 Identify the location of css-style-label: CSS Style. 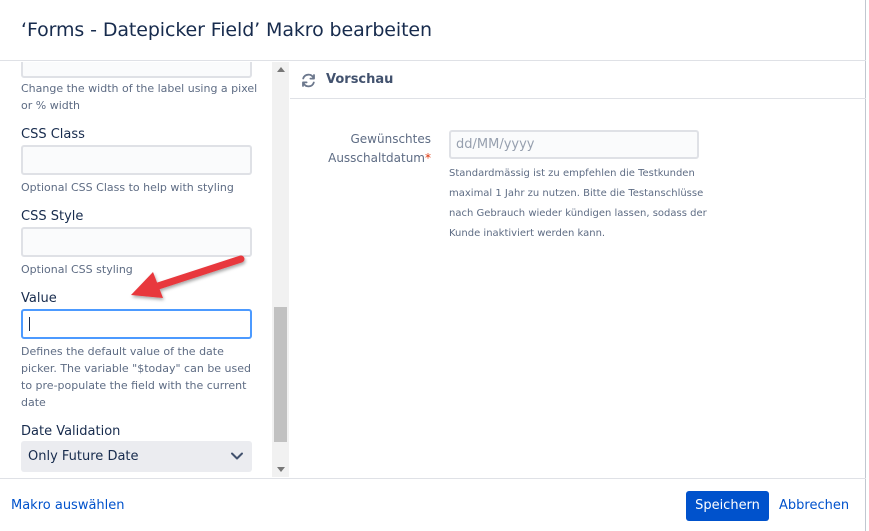
(52, 216).